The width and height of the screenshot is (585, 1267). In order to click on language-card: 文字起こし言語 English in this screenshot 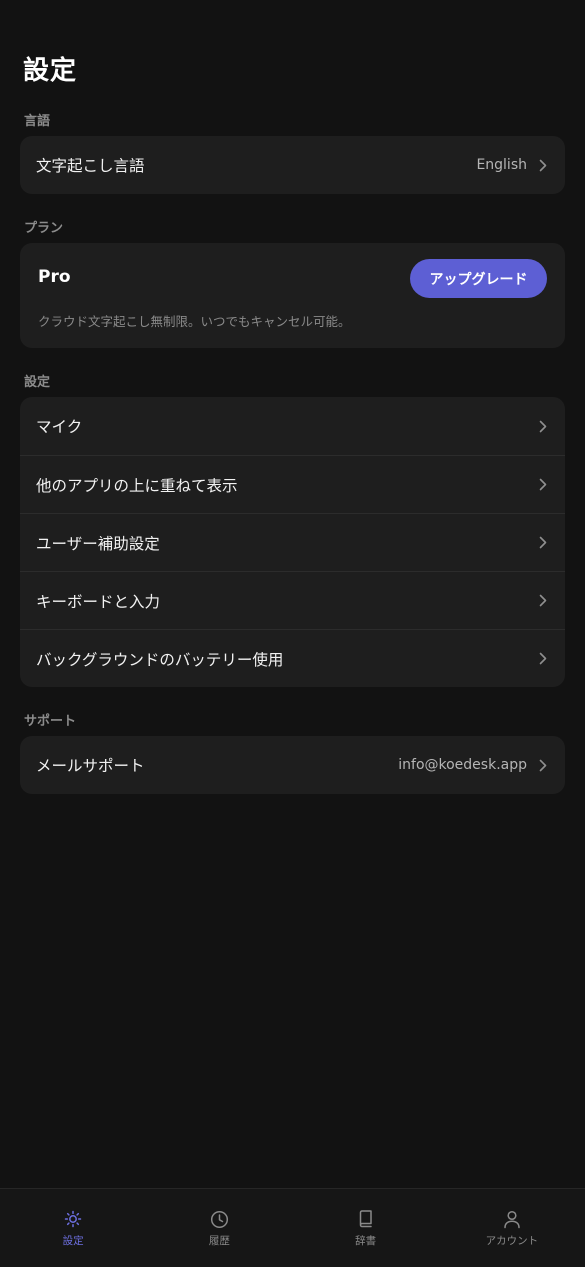, I will do `click(292, 165)`.